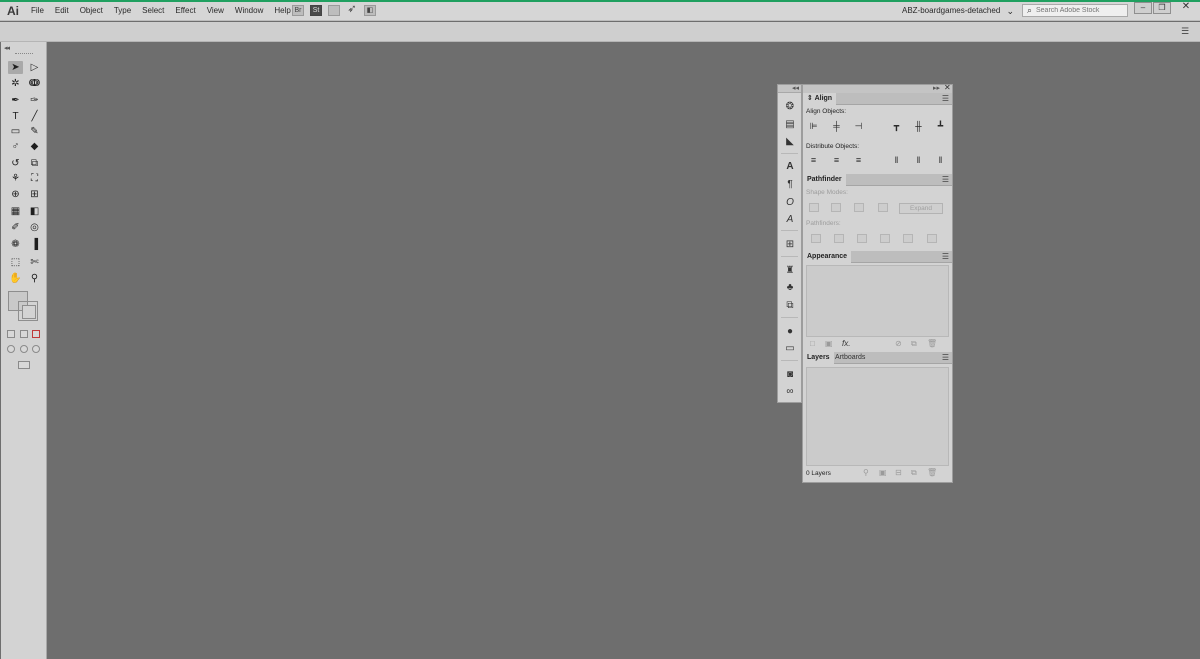 The image size is (1200, 659). I want to click on minimize-button: –, so click(1143, 8).